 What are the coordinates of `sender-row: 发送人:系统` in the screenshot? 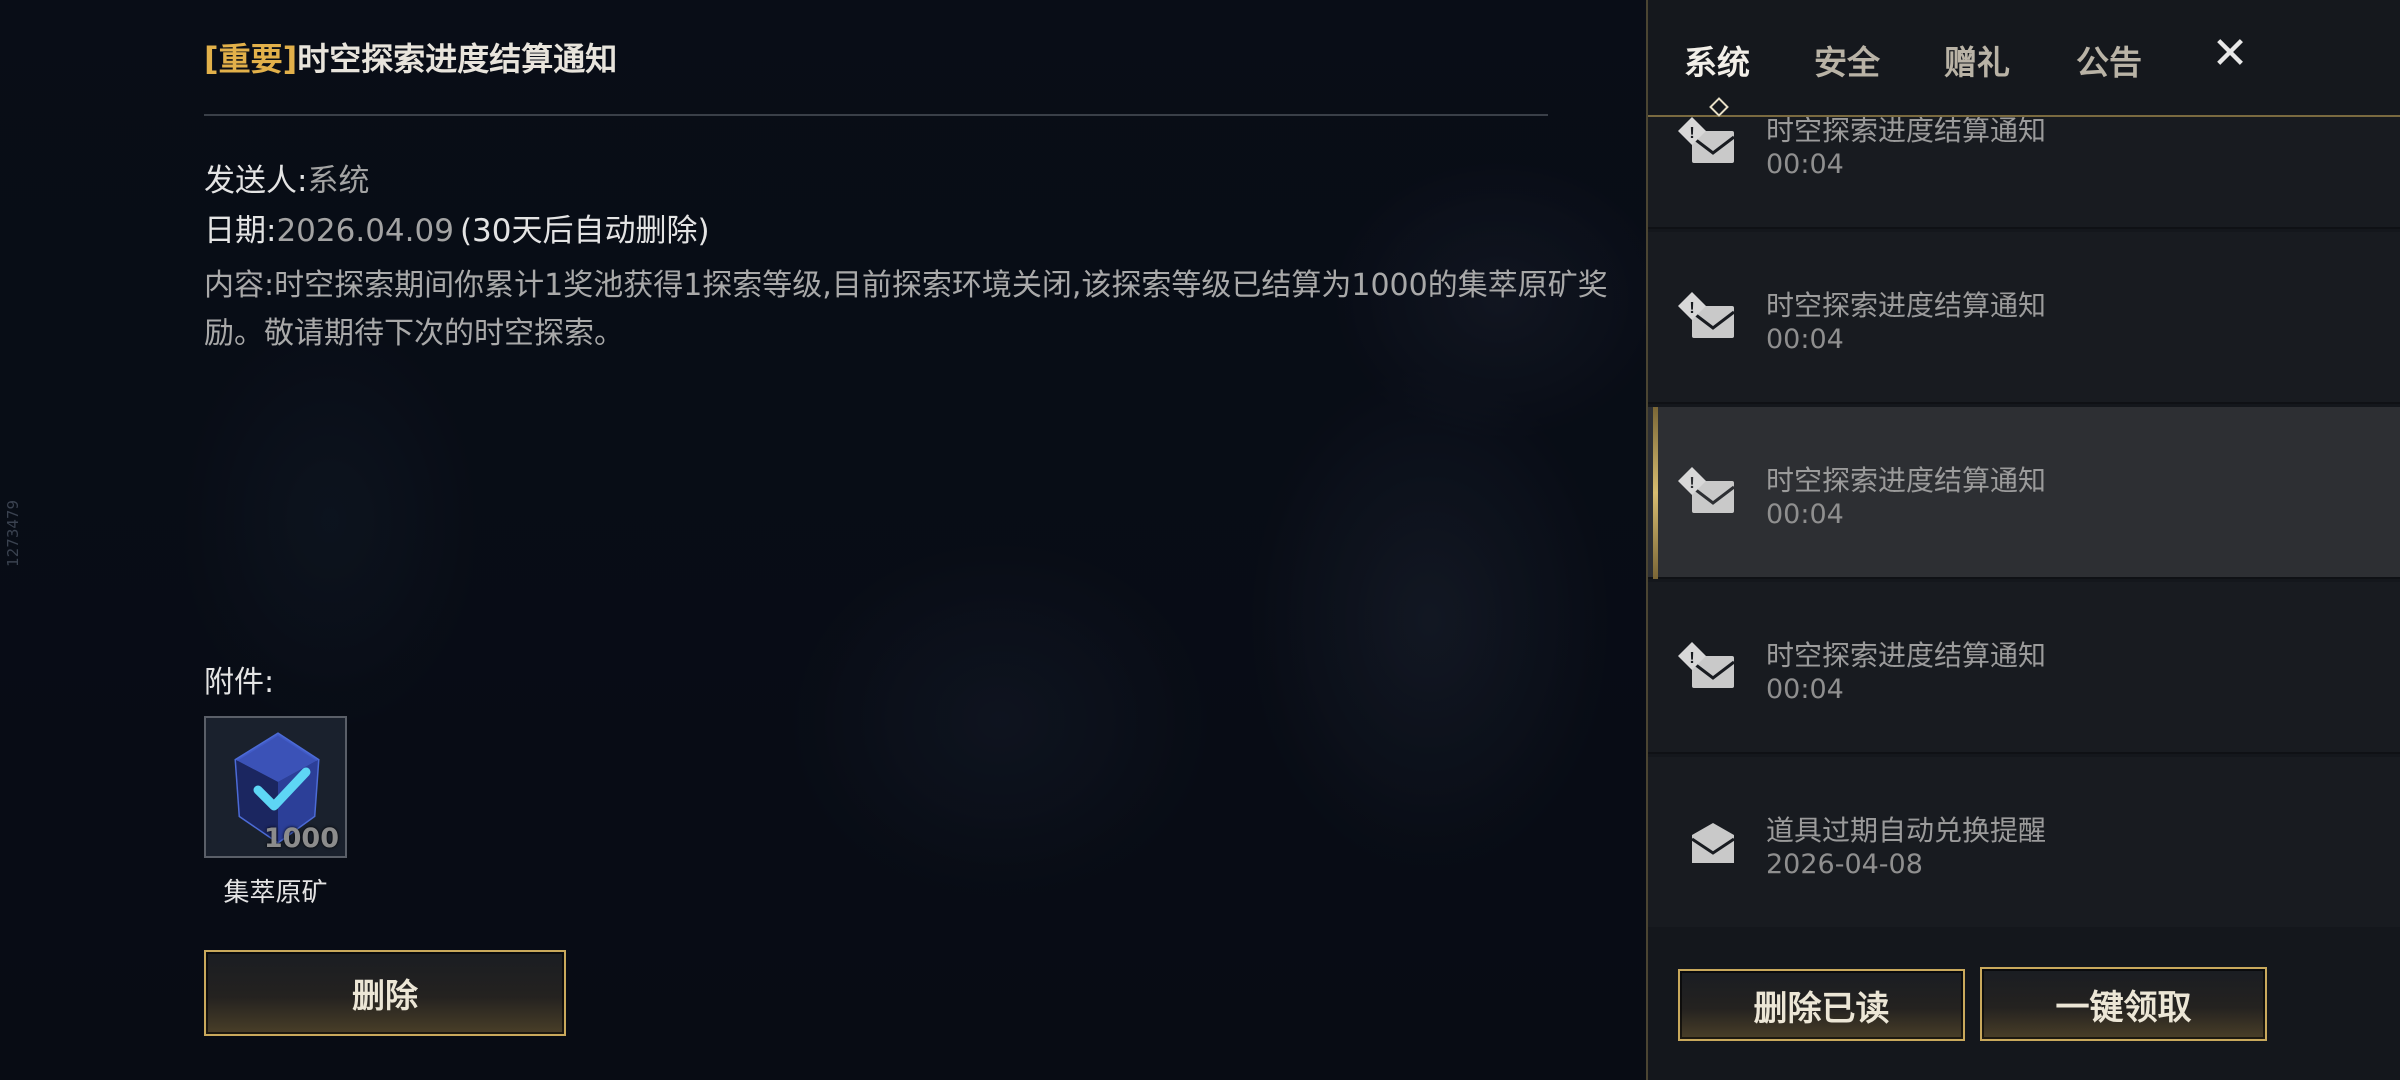 It's located at (286, 177).